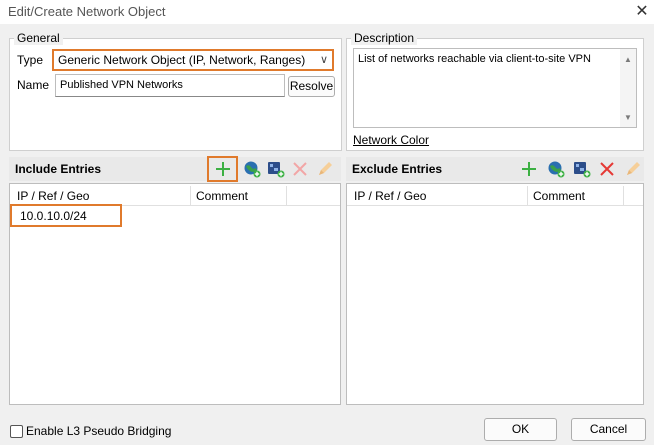 The width and height of the screenshot is (654, 445). I want to click on exclude-col-ip: IP / Ref / Geo, so click(390, 196).